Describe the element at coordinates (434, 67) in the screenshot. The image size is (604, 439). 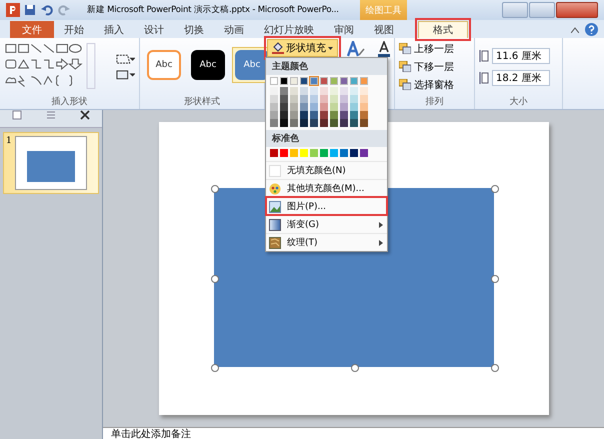
I see `arrange-button: 下移一层` at that location.